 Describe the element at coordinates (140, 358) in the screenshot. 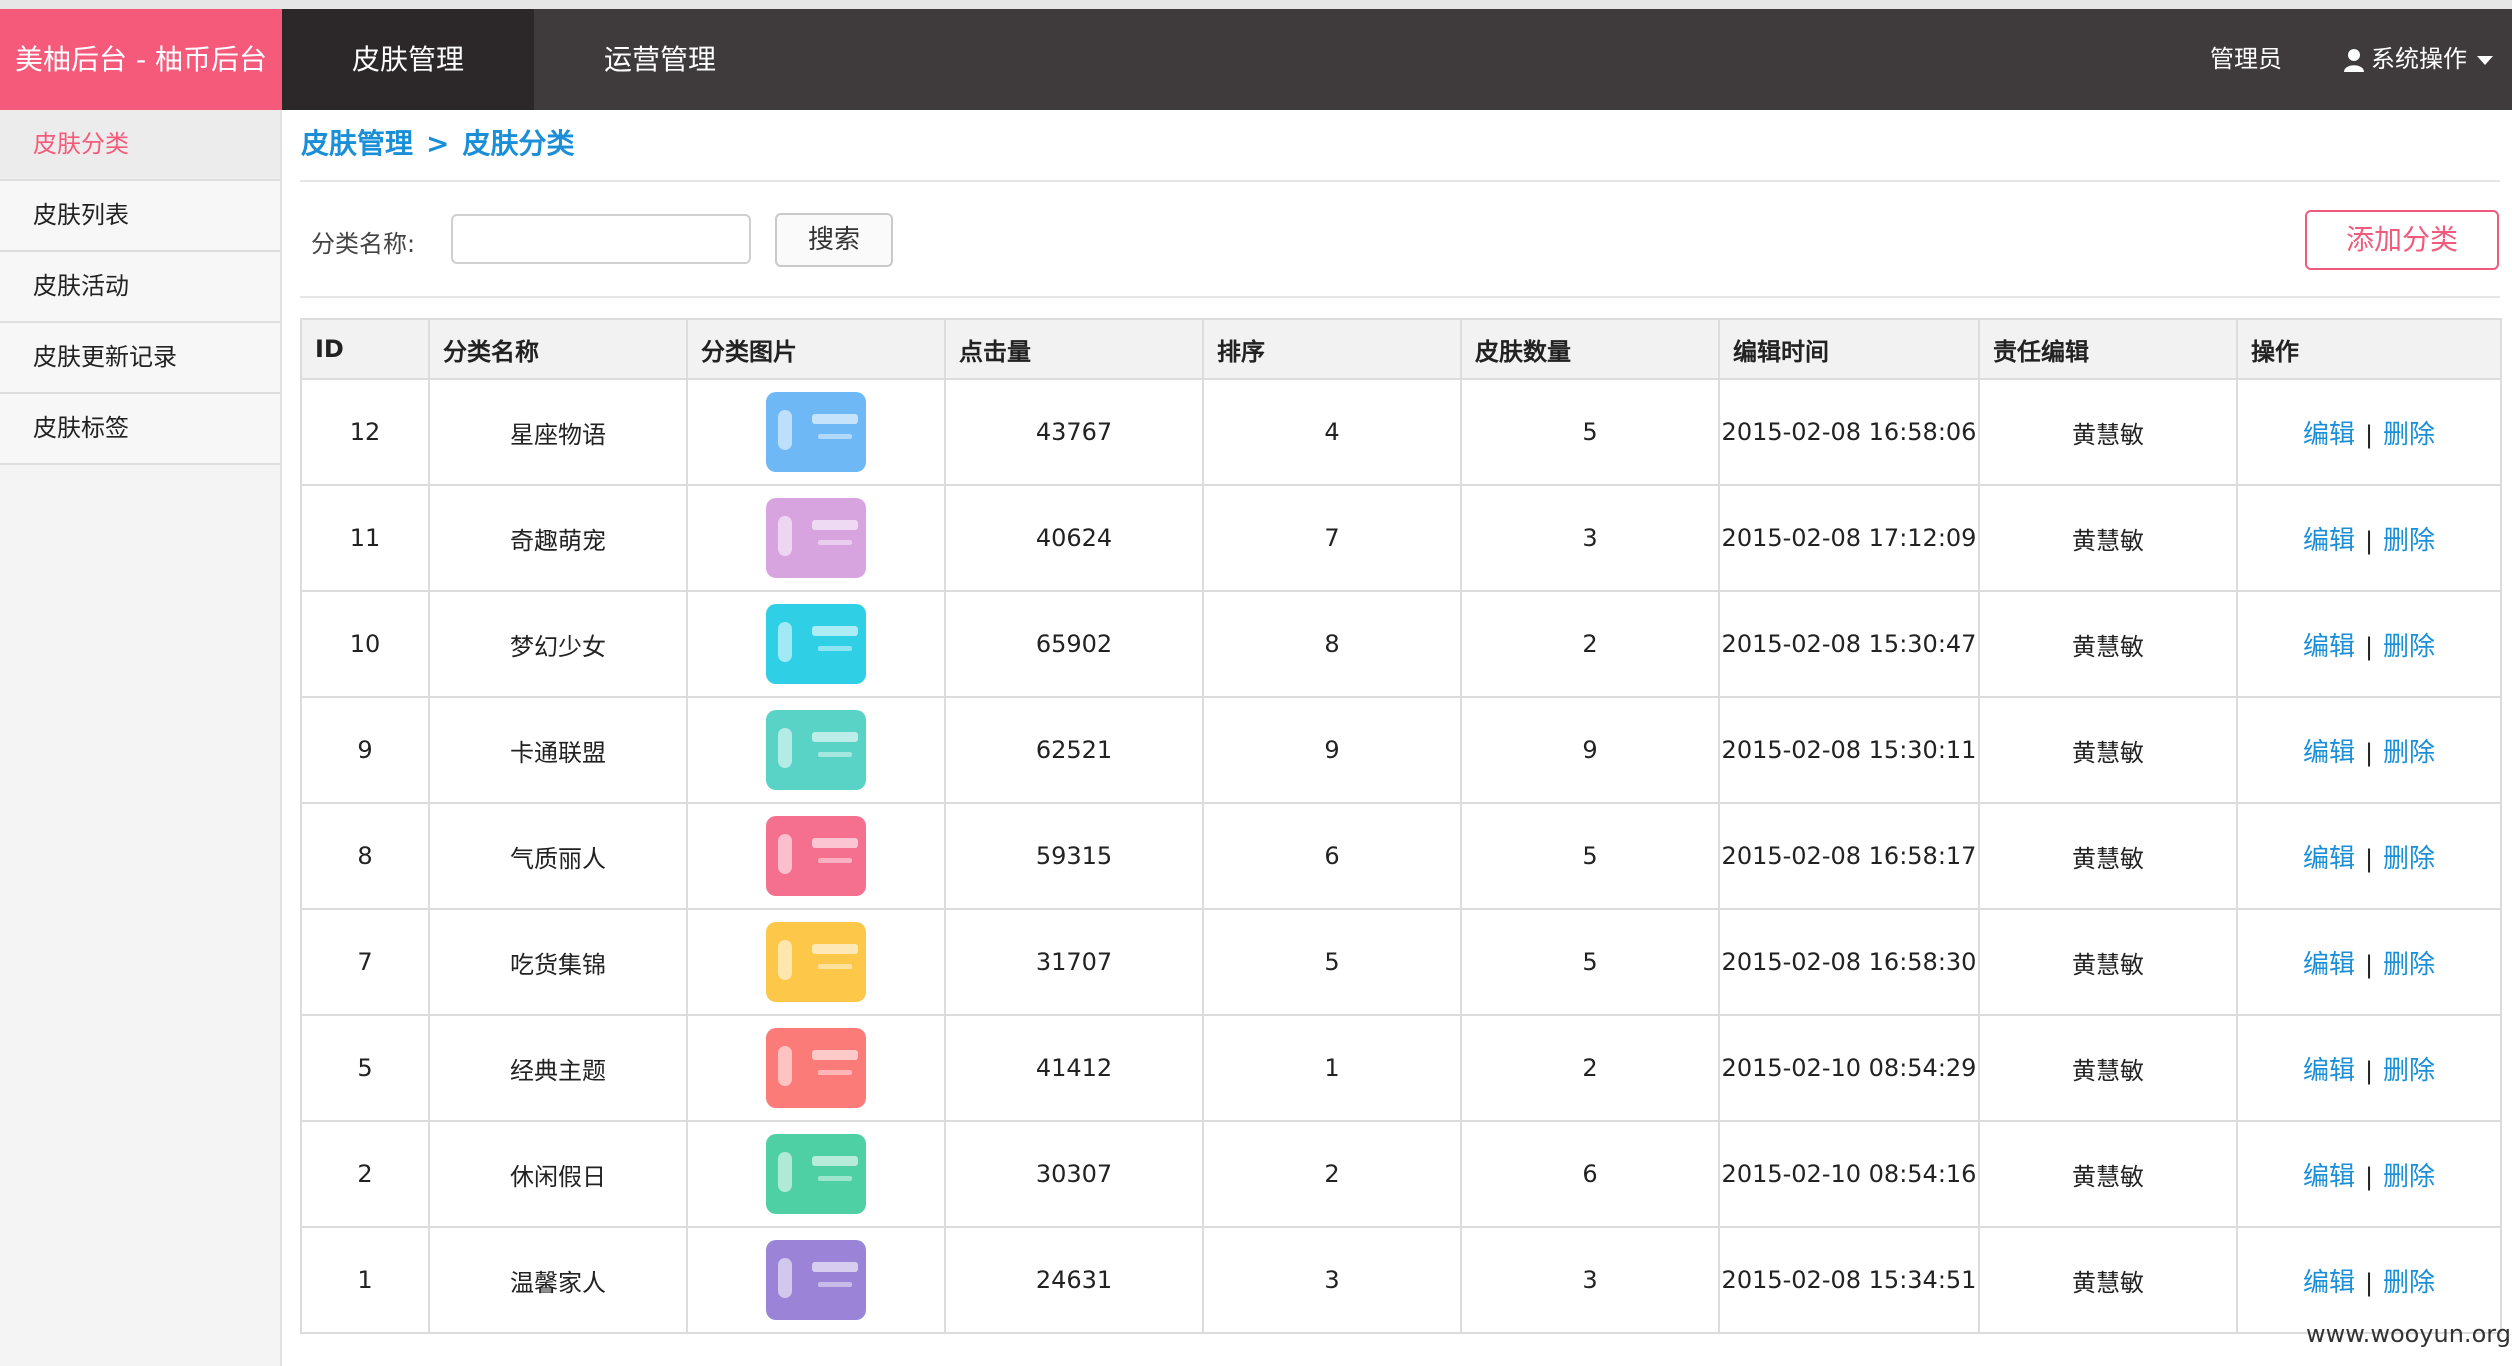

I see `sidebar-item-skin-update-log: 皮肤更新记录` at that location.